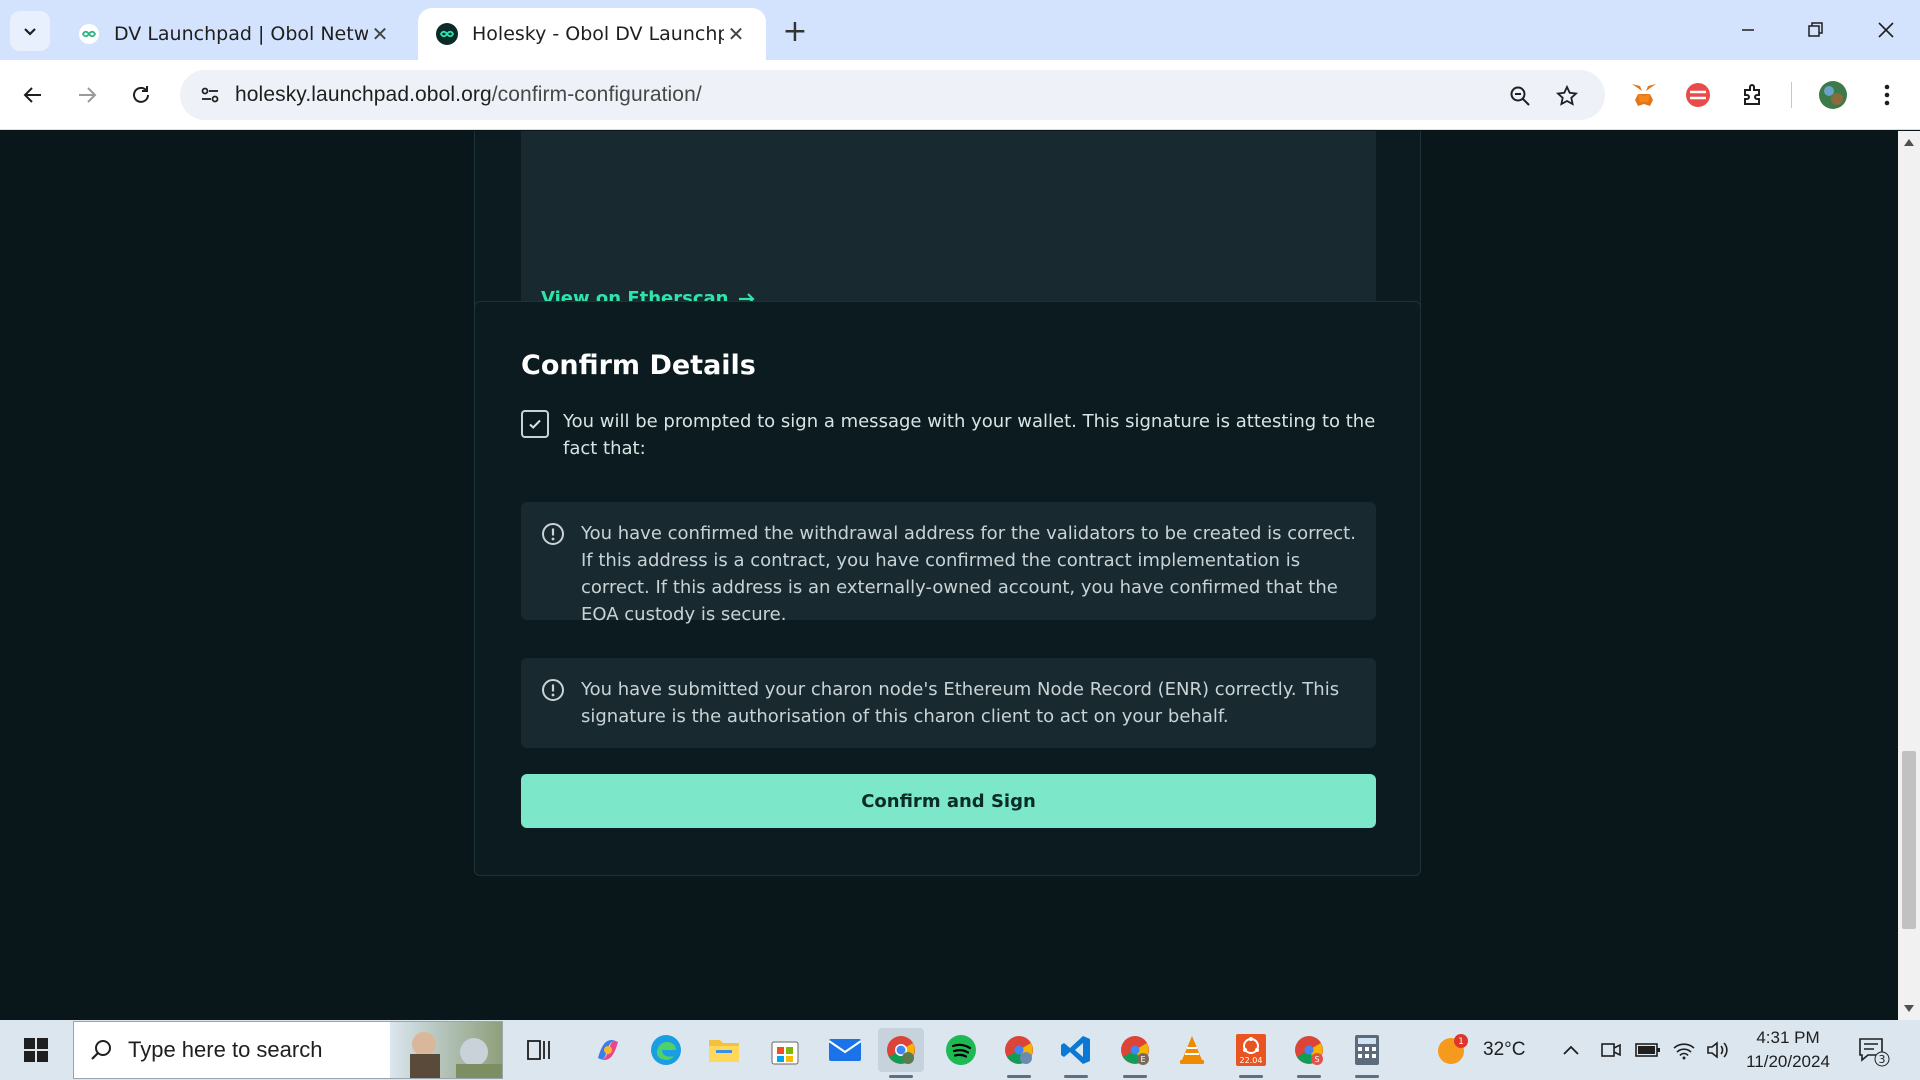 The image size is (1920, 1080). I want to click on tab-holesky-launchpad: Holesky - Obol DV Launchpad ✕, so click(592, 34).